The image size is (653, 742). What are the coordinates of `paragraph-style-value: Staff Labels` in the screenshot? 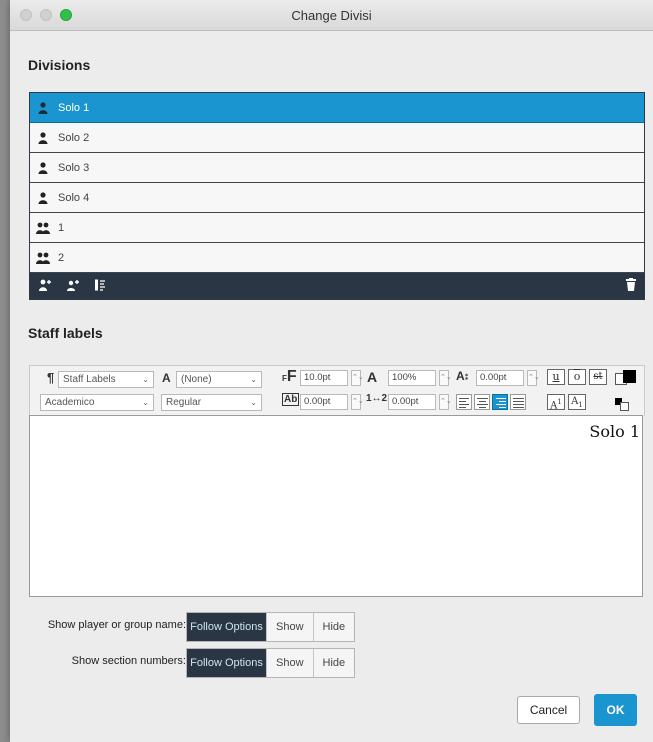 It's located at (89, 379).